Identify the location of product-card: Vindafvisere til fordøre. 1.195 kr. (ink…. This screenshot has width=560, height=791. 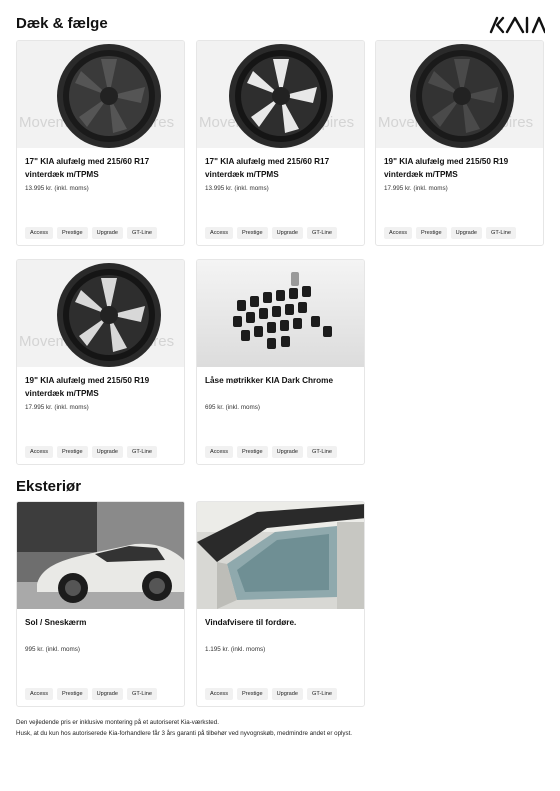
(280, 604).